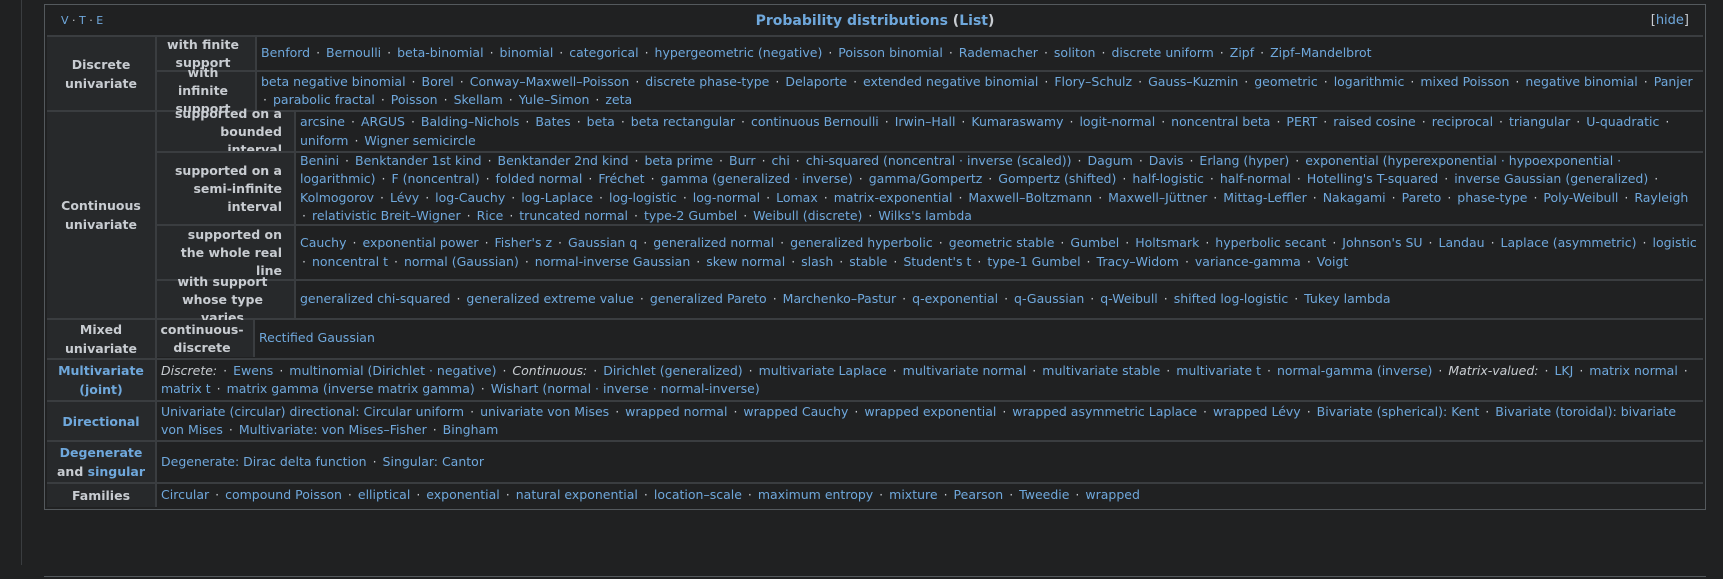 The height and width of the screenshot is (579, 1723). What do you see at coordinates (698, 494) in the screenshot?
I see `distribution-link: location–scale` at bounding box center [698, 494].